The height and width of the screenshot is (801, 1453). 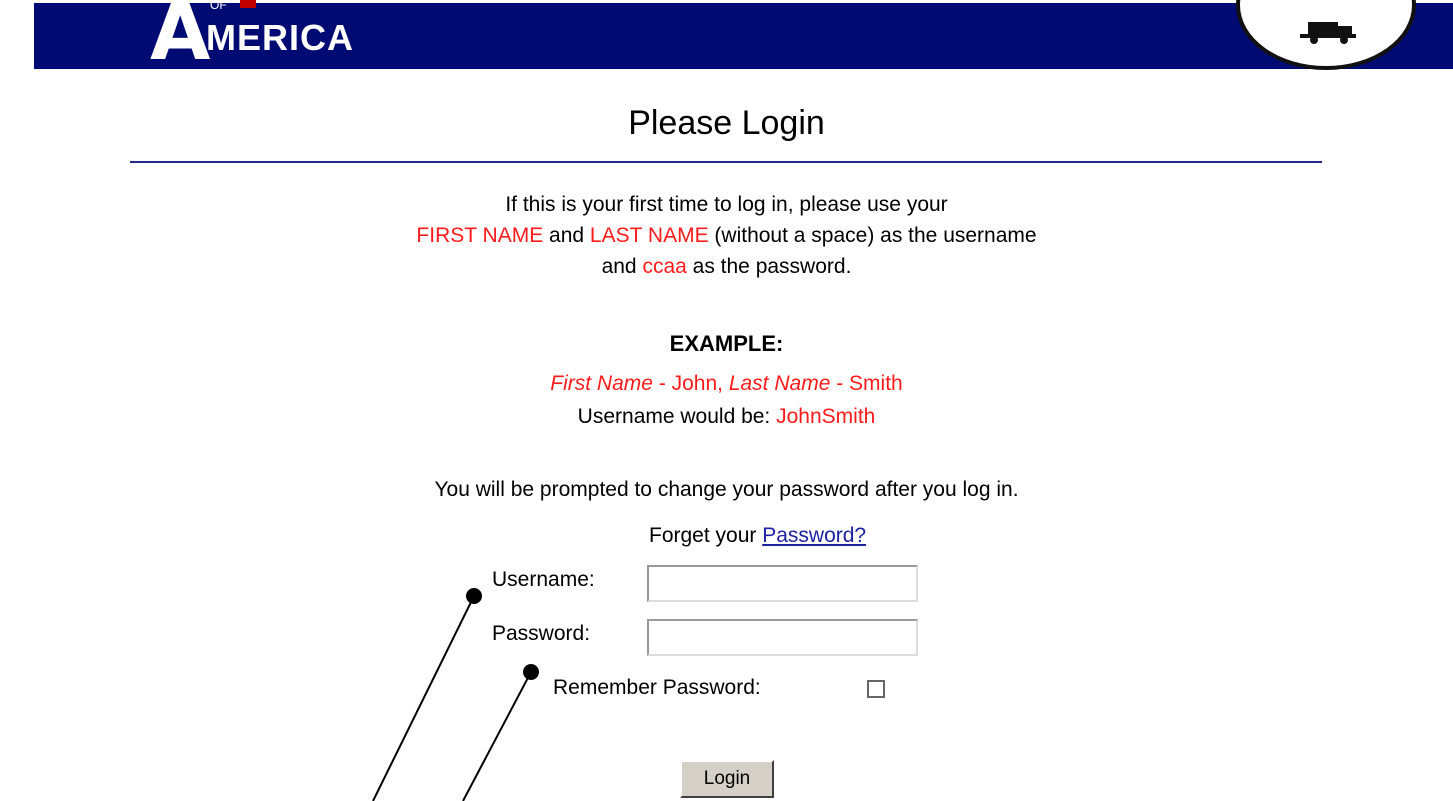 What do you see at coordinates (531, 672) in the screenshot?
I see `callout-dot-password` at bounding box center [531, 672].